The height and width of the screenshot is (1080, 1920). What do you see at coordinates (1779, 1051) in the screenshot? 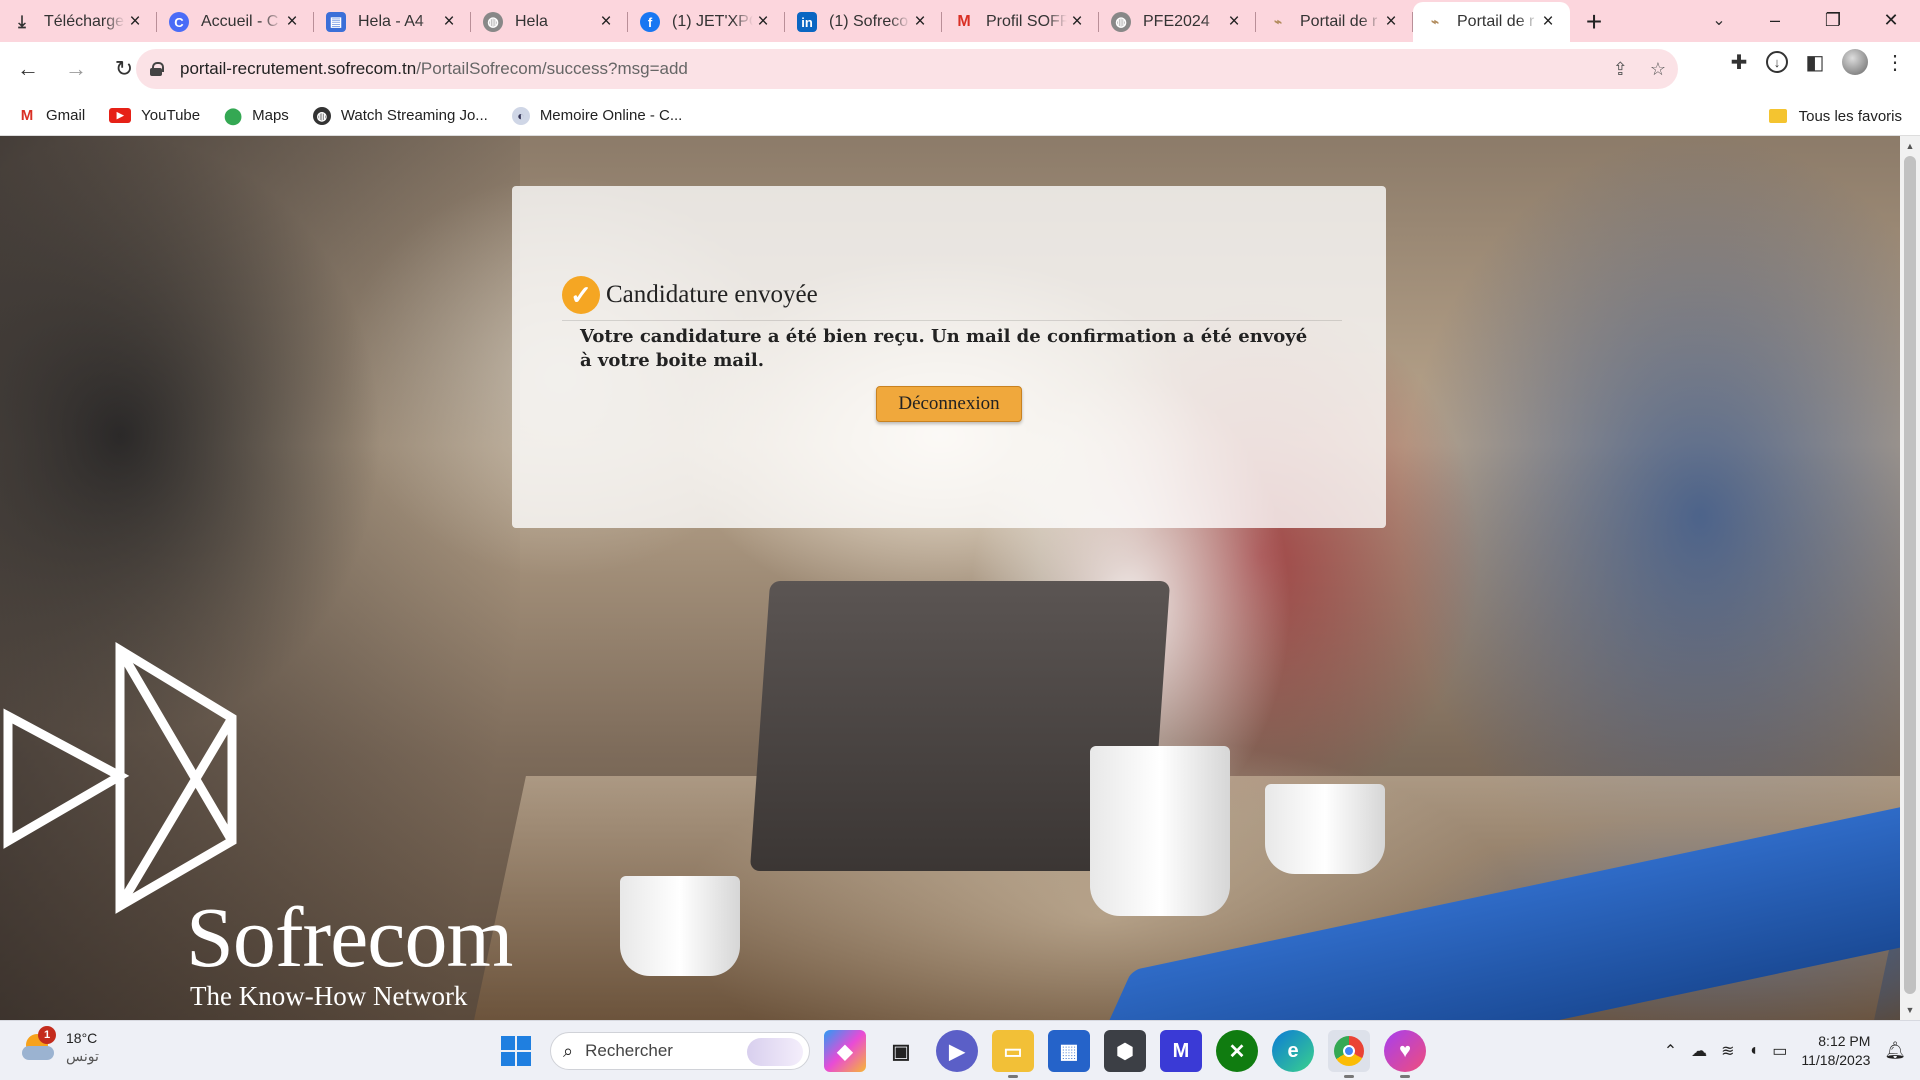
I see `battery-icon: ▭` at bounding box center [1779, 1051].